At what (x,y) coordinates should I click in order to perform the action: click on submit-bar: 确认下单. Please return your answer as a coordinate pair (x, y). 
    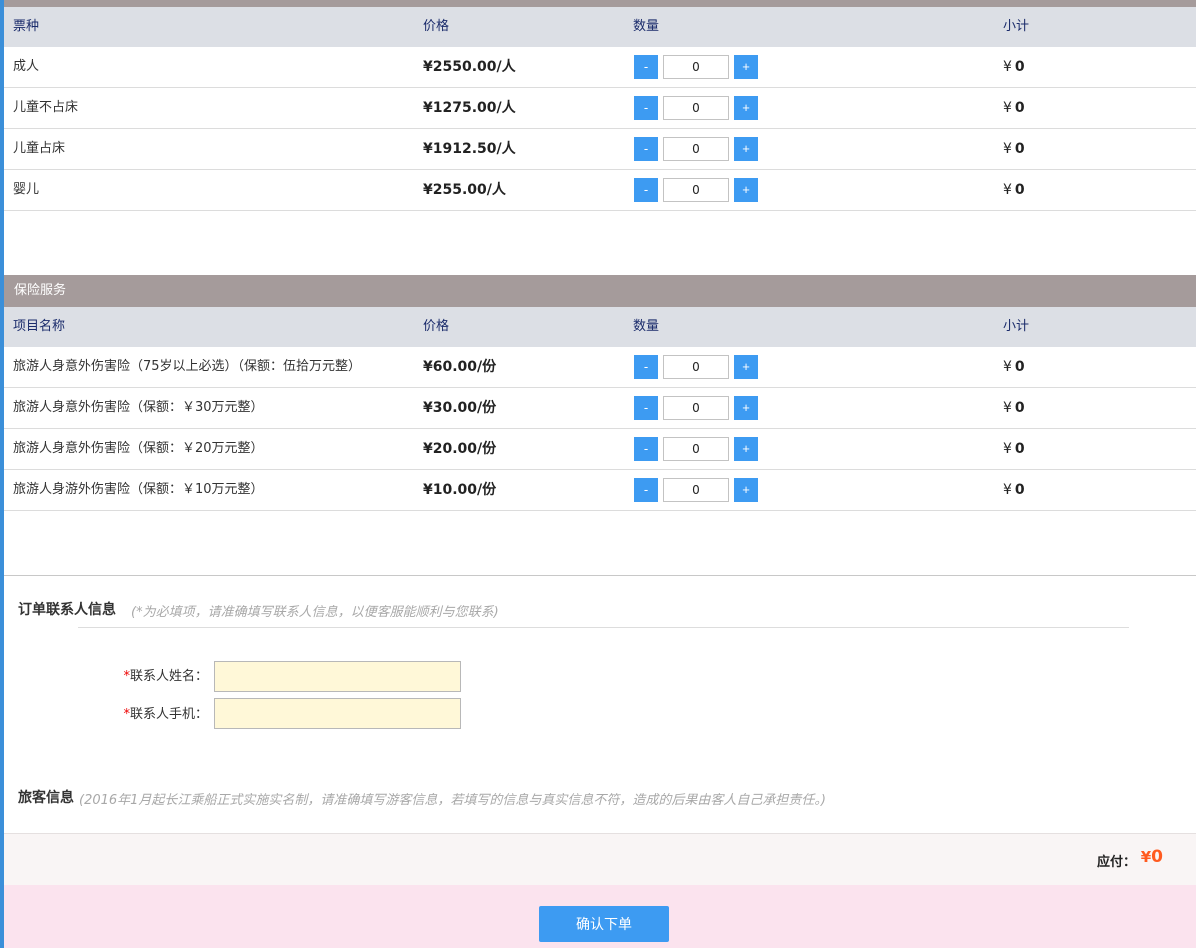
    Looking at the image, I should click on (600, 916).